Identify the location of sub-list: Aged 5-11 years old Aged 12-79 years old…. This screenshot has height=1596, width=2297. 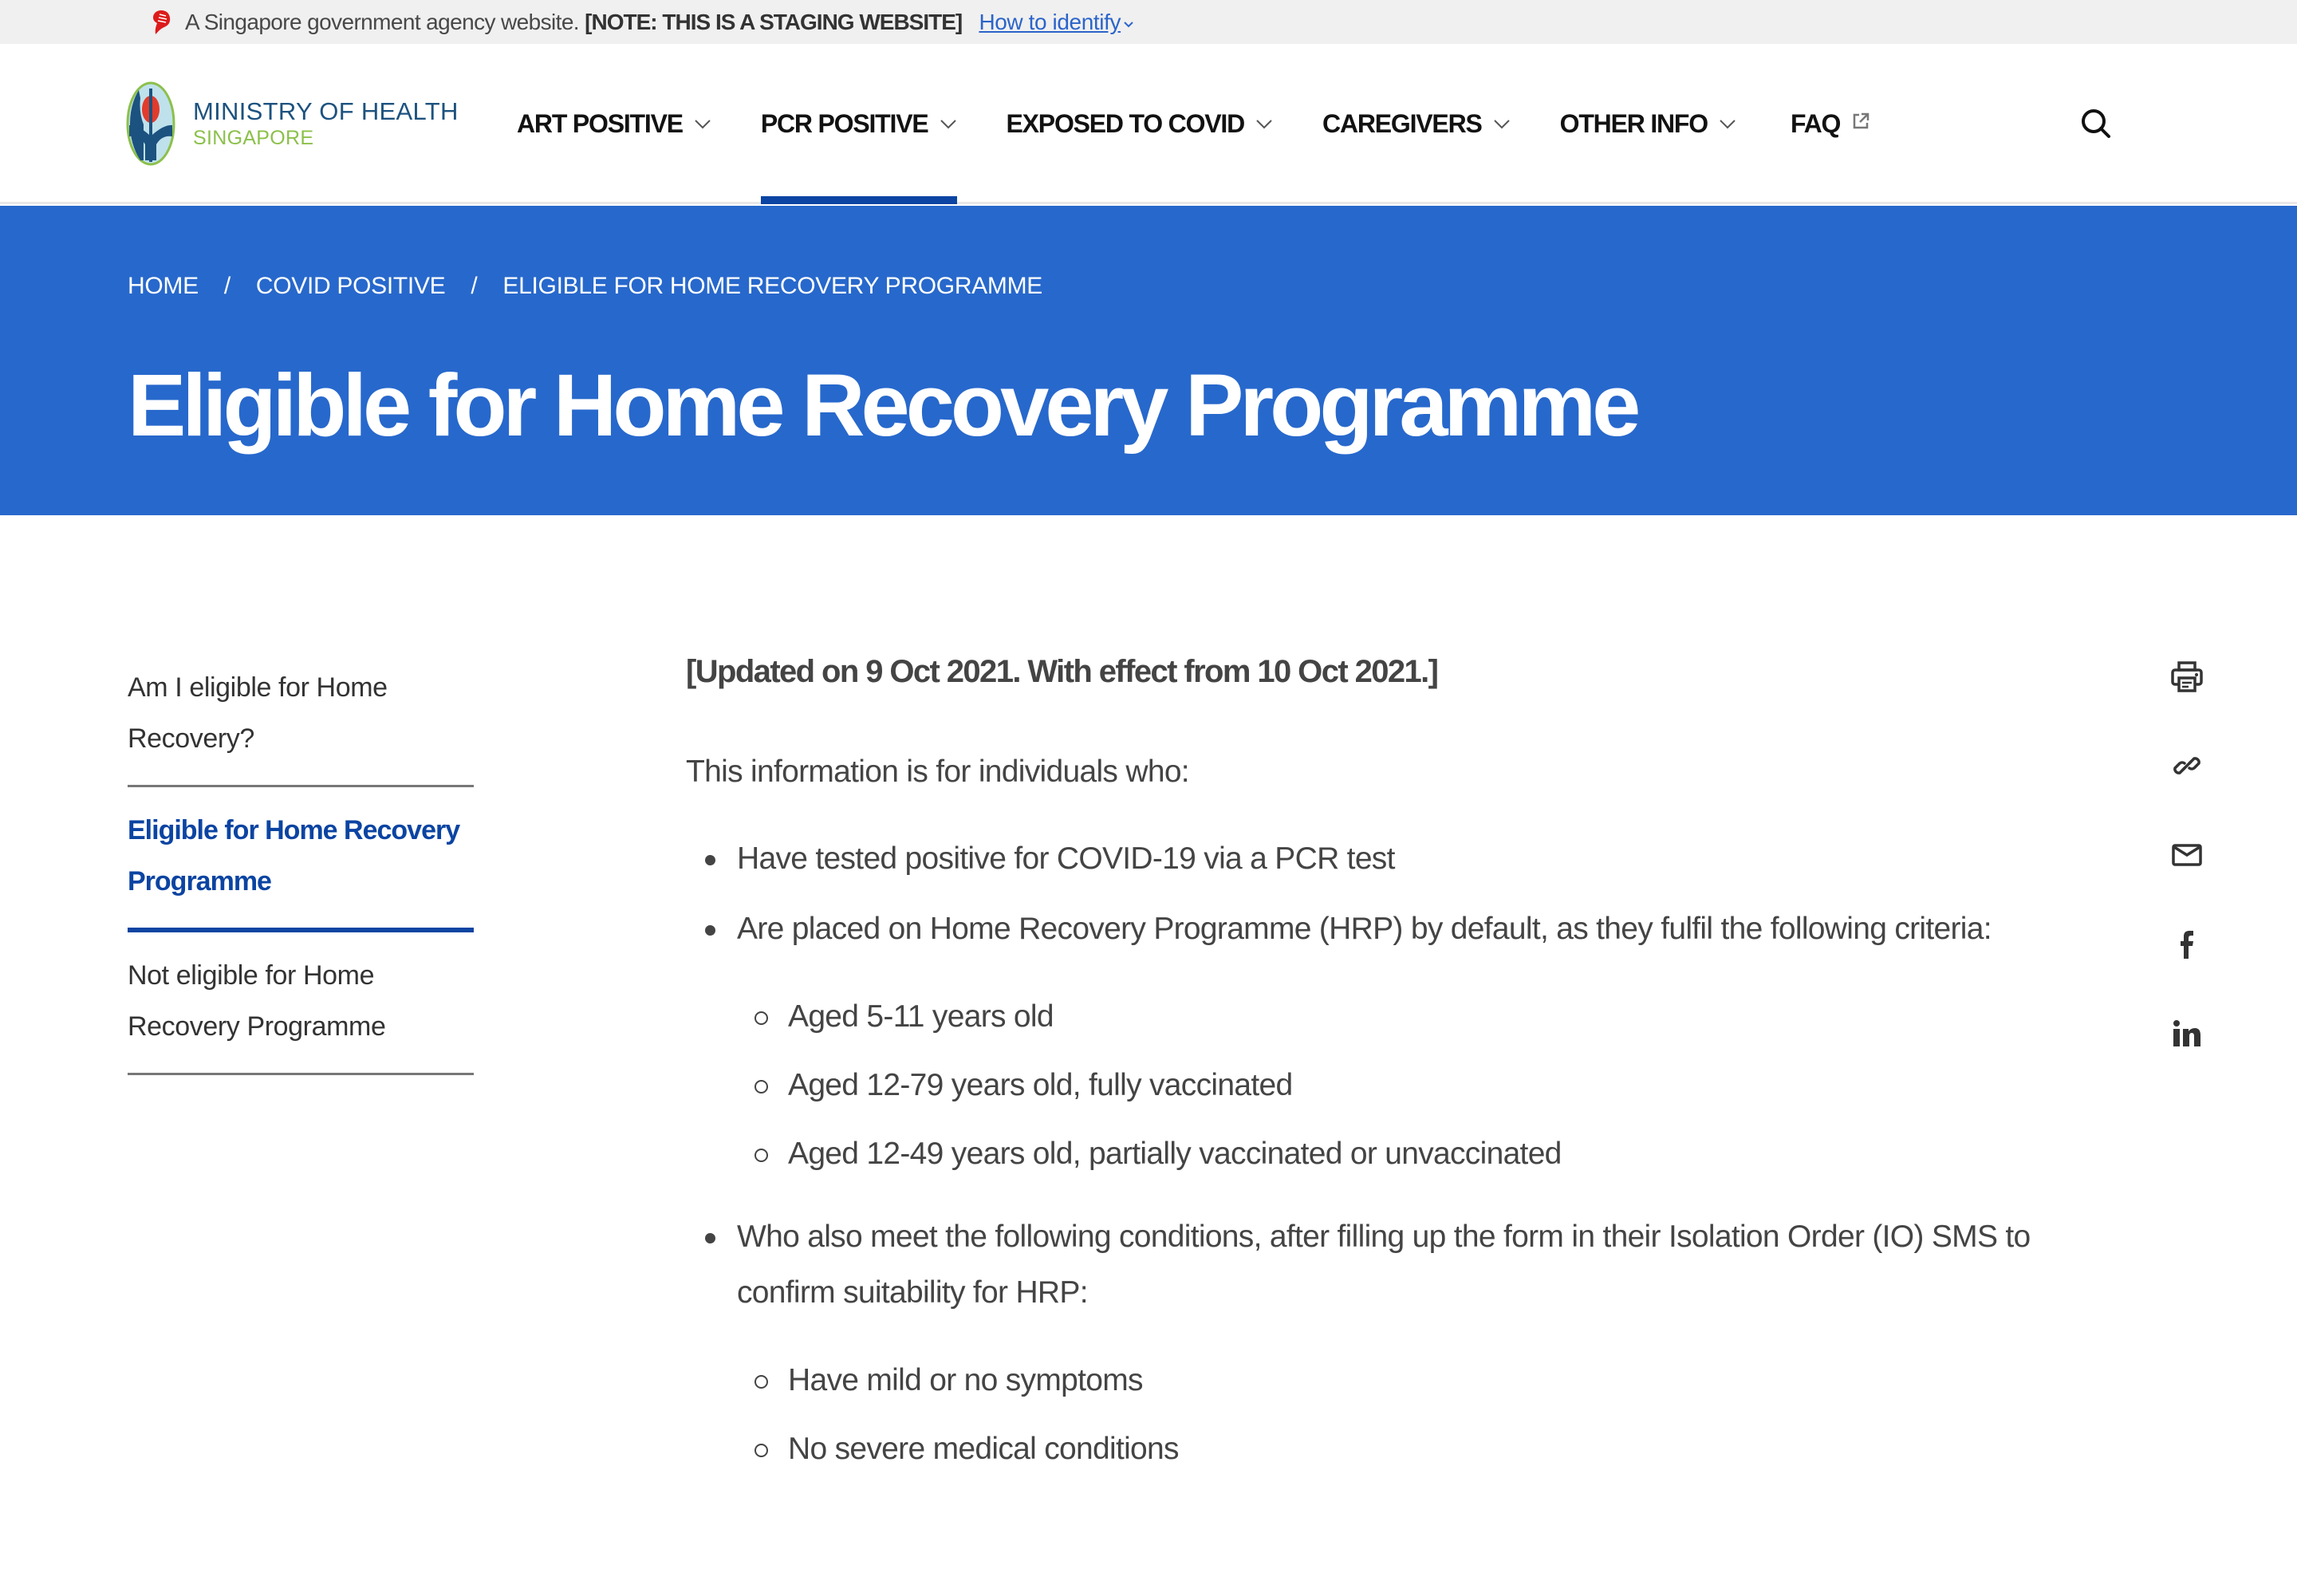
(1389, 1085).